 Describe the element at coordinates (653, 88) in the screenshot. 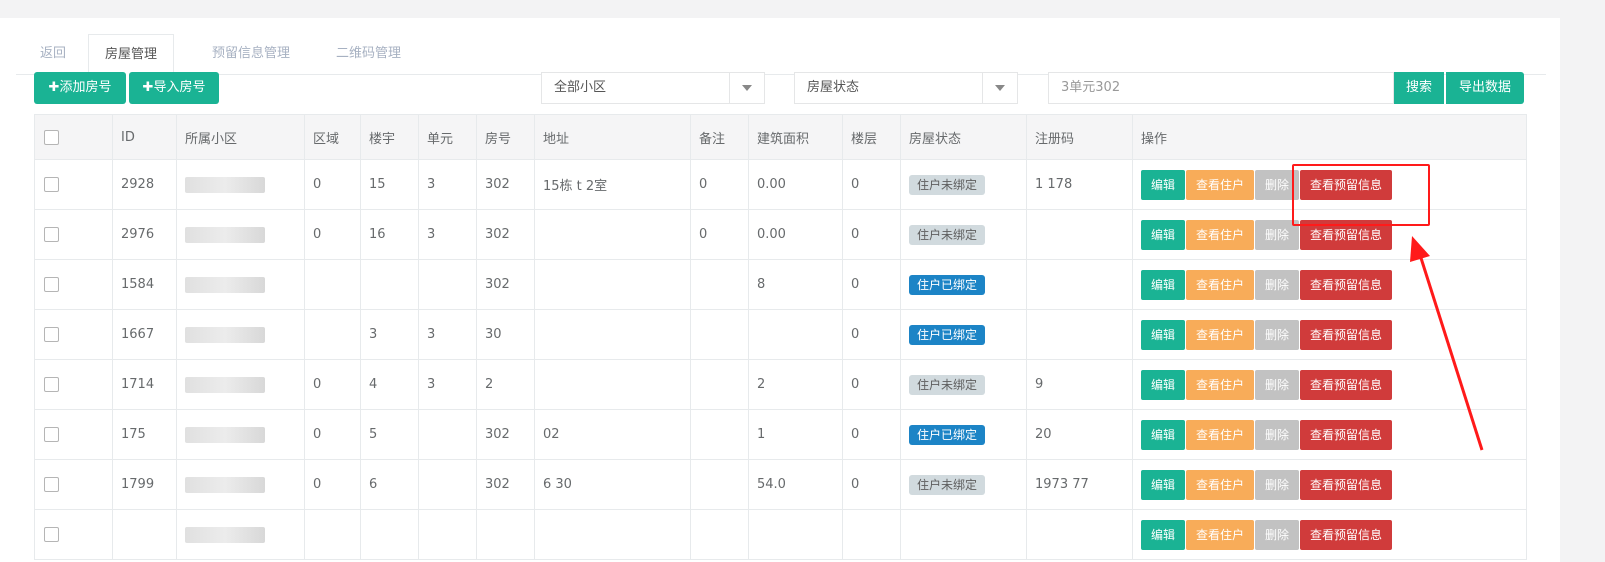

I see `community-select: 全部小区` at that location.